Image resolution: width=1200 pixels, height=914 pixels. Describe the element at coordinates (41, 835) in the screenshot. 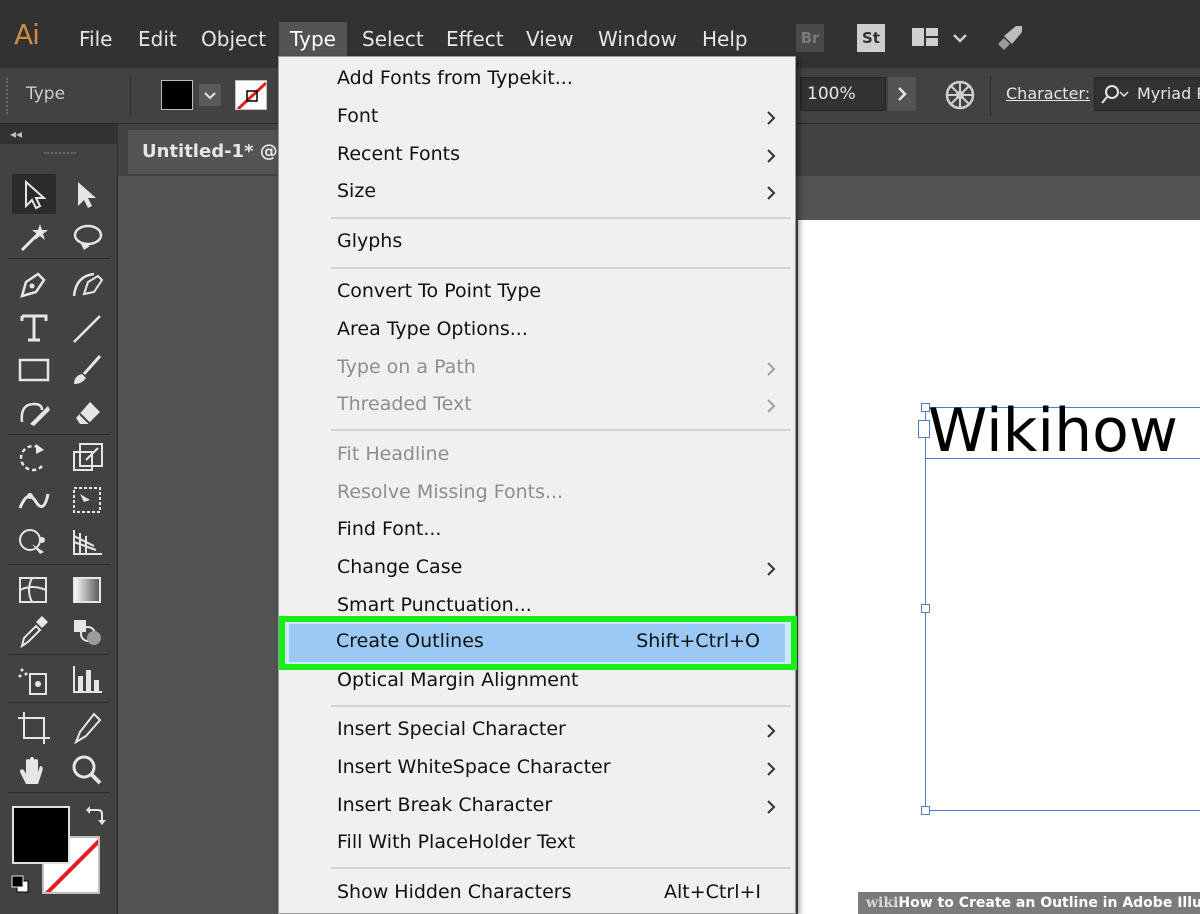

I see `fill-color-box` at that location.